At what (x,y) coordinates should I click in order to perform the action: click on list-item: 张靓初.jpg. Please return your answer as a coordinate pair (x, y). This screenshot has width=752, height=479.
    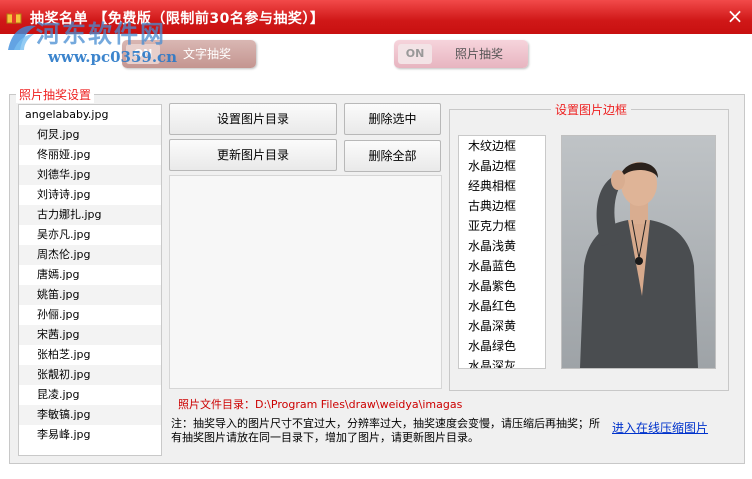
    Looking at the image, I should click on (90, 375).